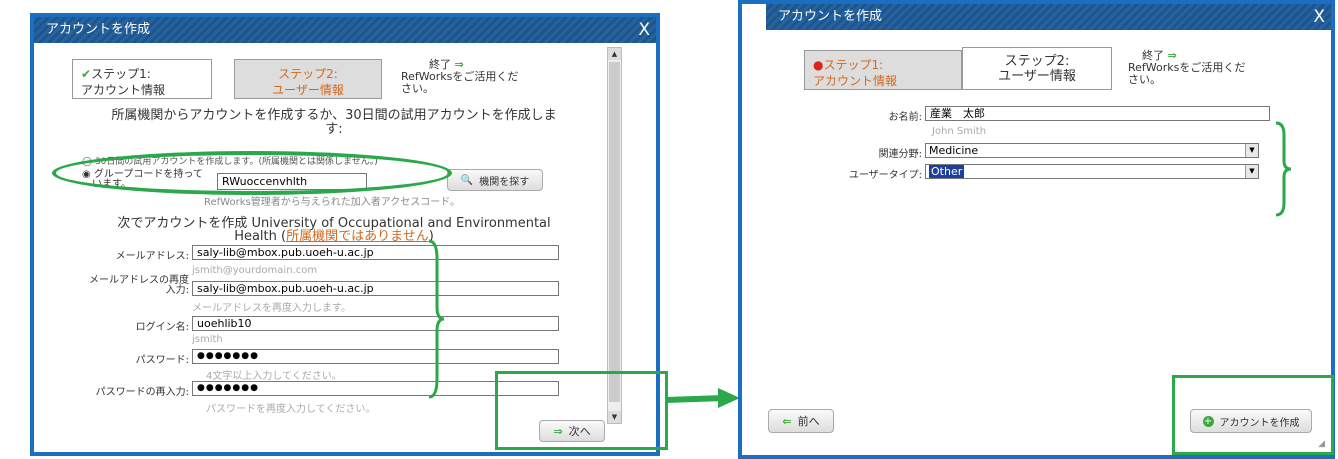 The width and height of the screenshot is (1338, 459). What do you see at coordinates (334, 122) in the screenshot?
I see `intro-text: 所属機関からアカウントを作成するか、30日間の試用アカウントを作成しま す:` at bounding box center [334, 122].